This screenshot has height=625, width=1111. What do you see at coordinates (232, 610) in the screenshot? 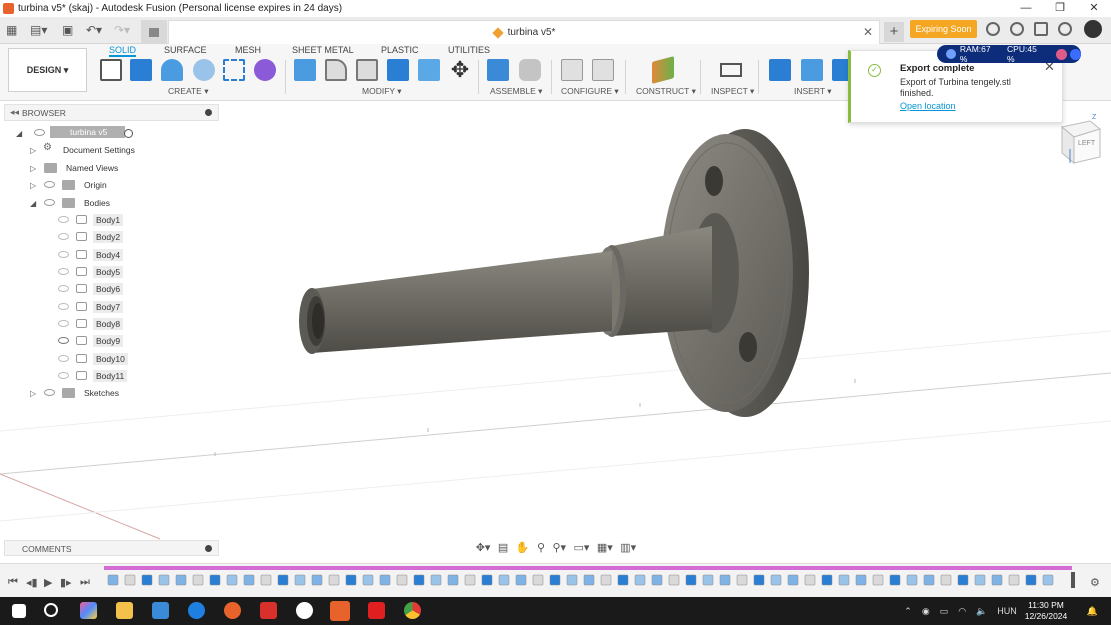
I see `blender-icon` at bounding box center [232, 610].